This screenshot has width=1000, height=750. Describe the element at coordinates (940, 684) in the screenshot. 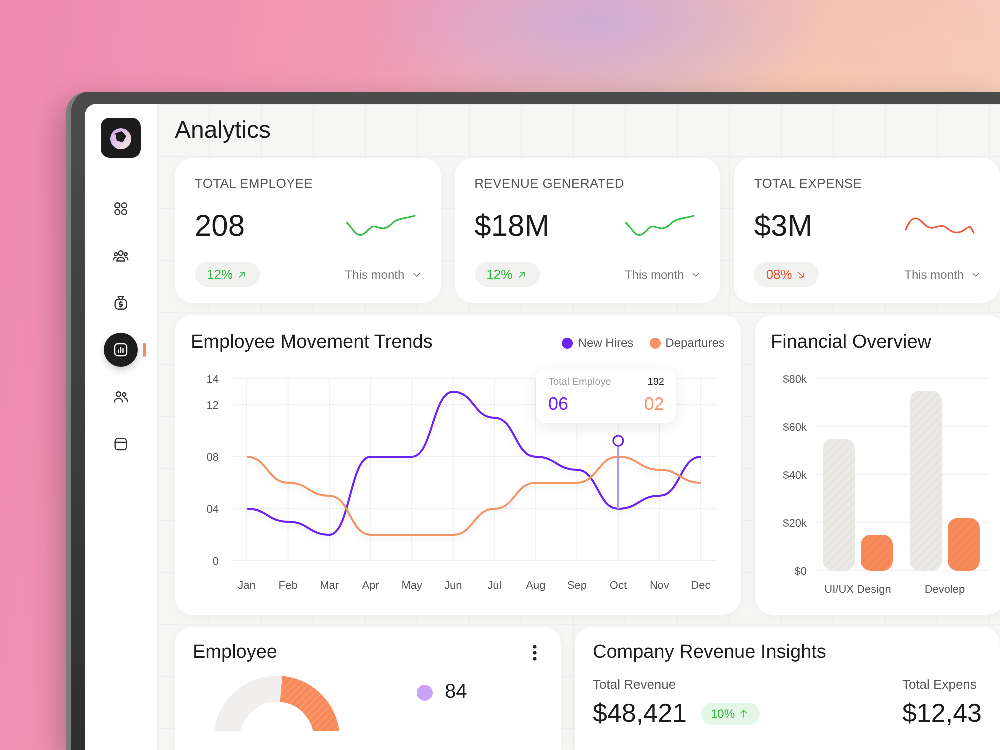

I see `metric-label: Total Expens` at that location.